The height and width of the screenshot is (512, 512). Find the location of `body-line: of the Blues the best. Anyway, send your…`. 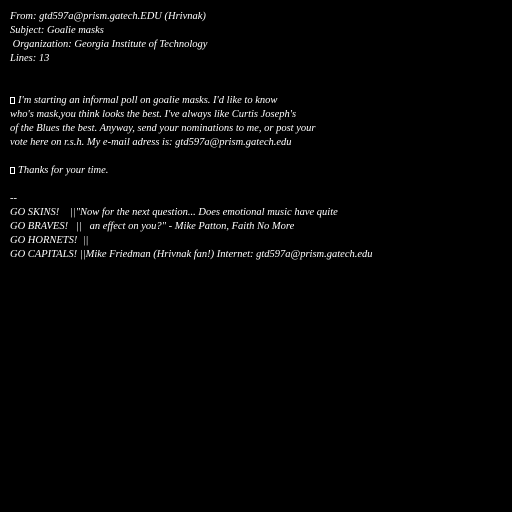

body-line: of the Blues the best. Anyway, send your… is located at coordinates (163, 128).